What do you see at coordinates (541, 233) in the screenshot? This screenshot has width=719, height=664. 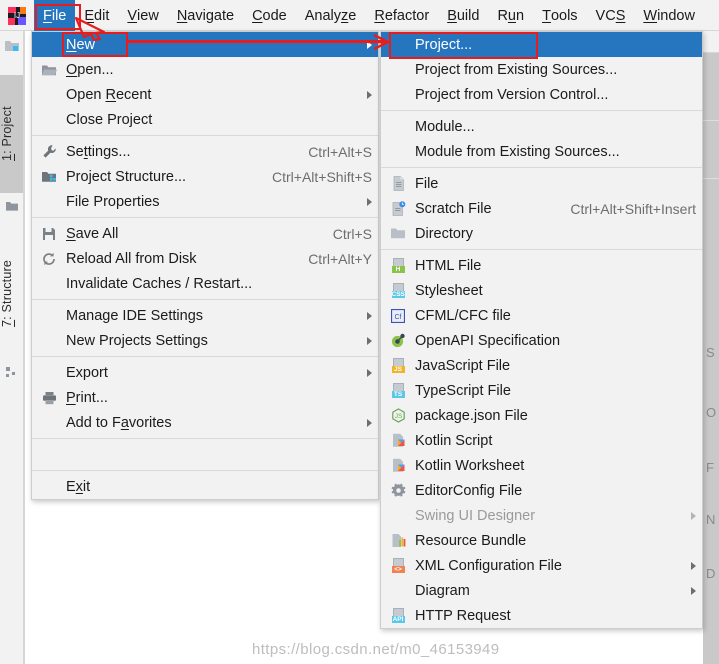 I see `submenu-item-directory: Directory` at bounding box center [541, 233].